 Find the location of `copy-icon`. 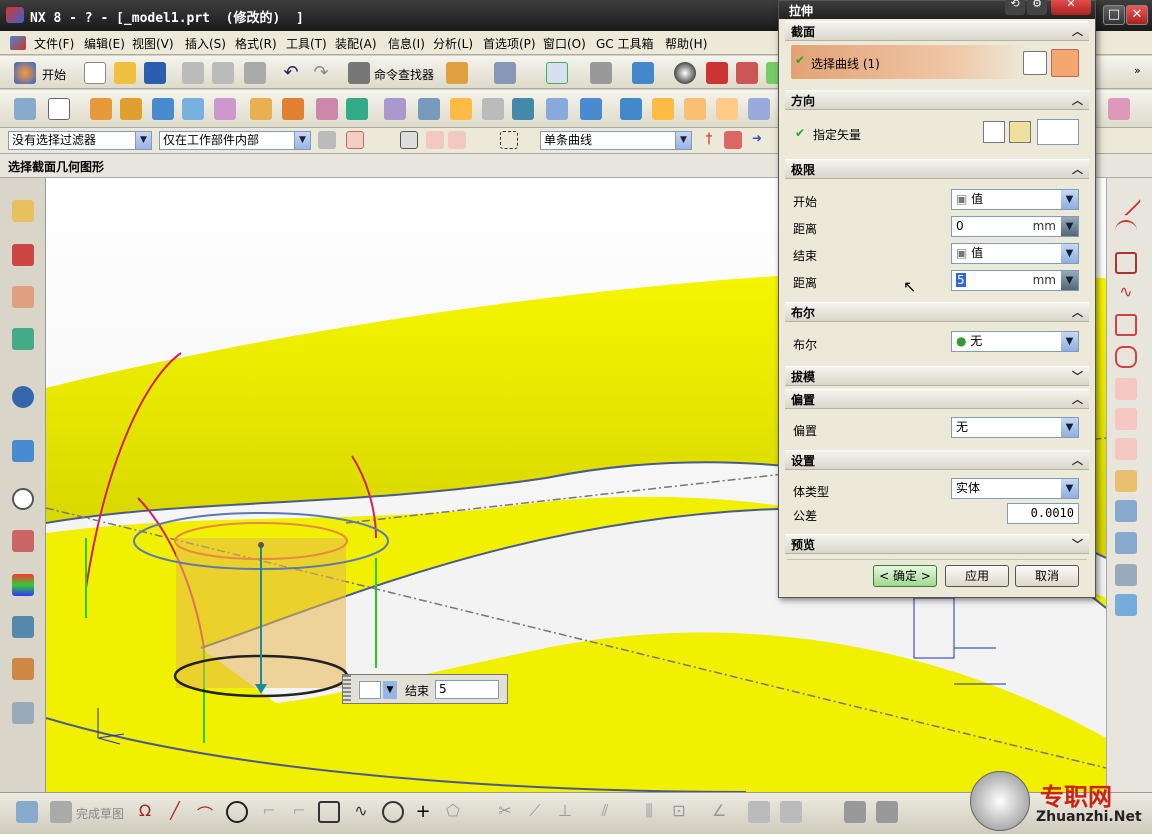

copy-icon is located at coordinates (223, 73).